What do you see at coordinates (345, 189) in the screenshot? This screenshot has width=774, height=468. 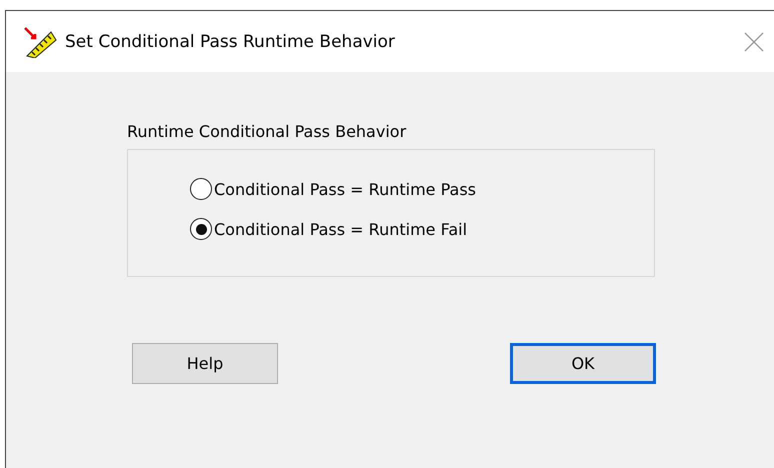 I see `radio-label: Conditional Pass = Runtime Pass` at bounding box center [345, 189].